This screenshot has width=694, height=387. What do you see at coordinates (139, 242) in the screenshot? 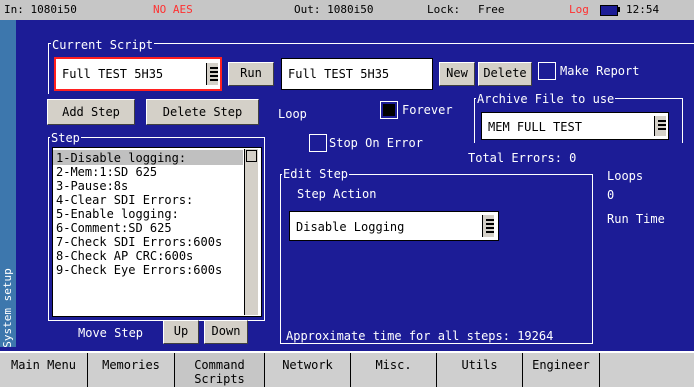
I see `list-item: 7-Check SDI Errors:600s` at bounding box center [139, 242].